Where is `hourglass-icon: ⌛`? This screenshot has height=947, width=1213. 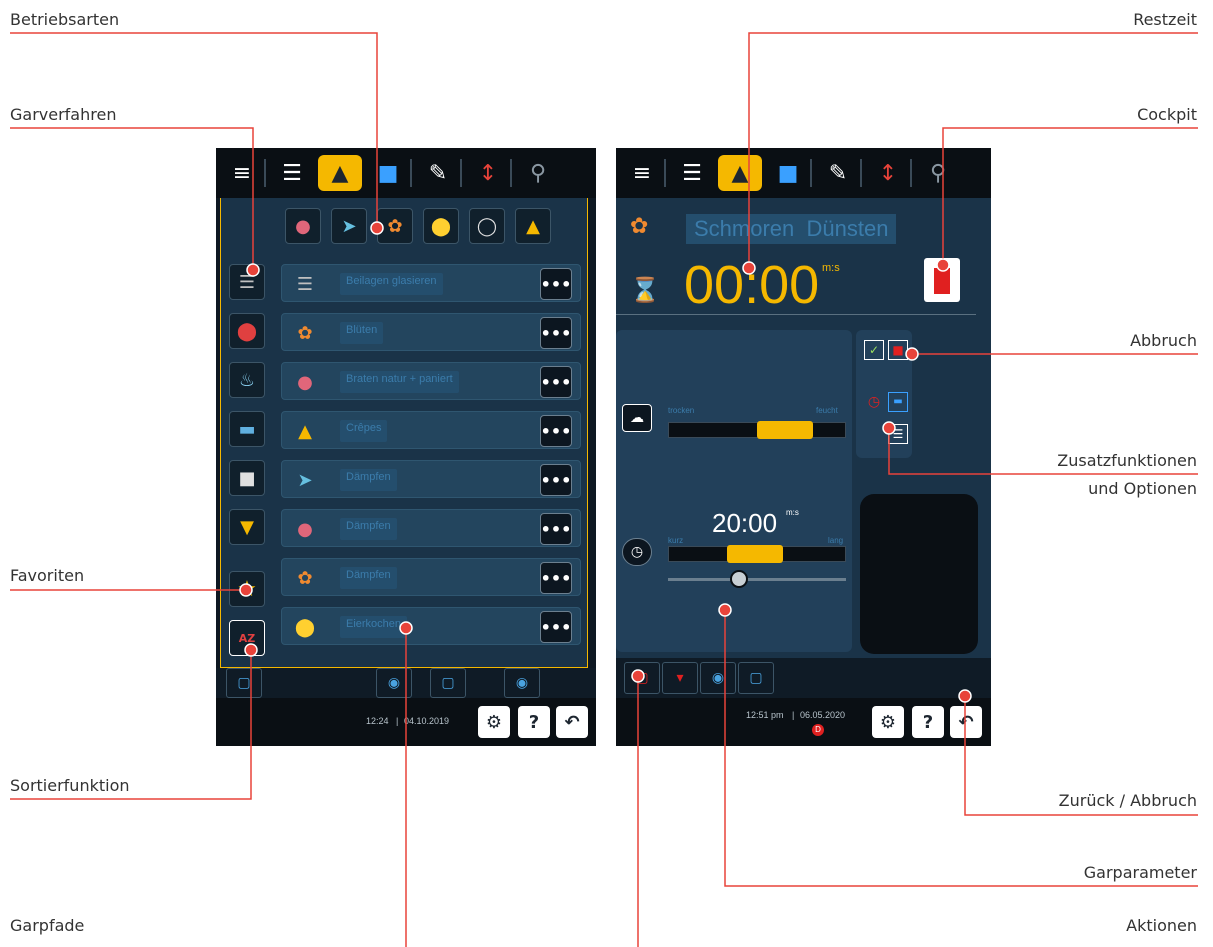
hourglass-icon: ⌛ is located at coordinates (645, 290).